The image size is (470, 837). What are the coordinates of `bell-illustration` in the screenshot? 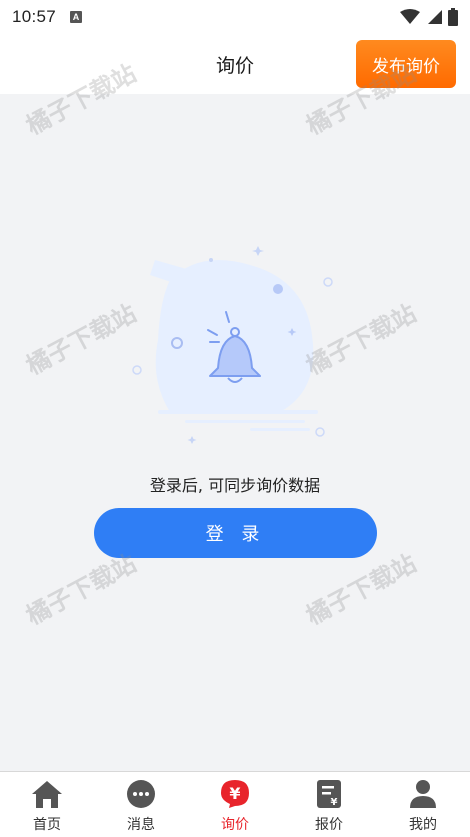 It's located at (232, 345).